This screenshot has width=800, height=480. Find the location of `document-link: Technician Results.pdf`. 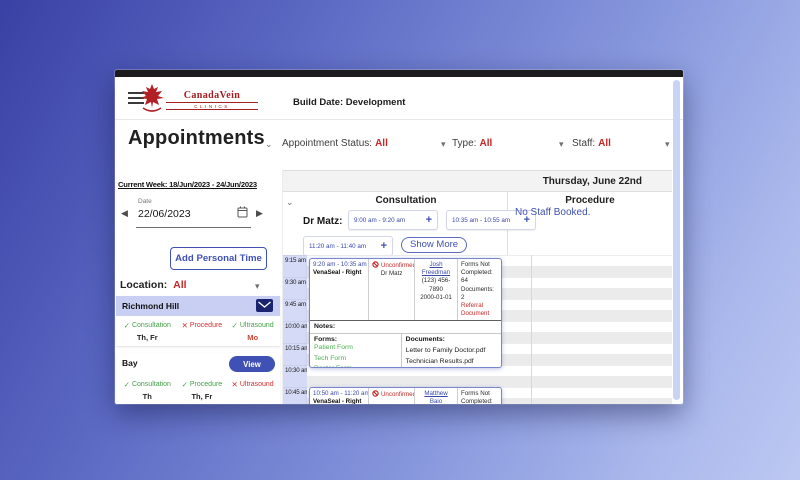

document-link: Technician Results.pdf is located at coordinates (451, 361).